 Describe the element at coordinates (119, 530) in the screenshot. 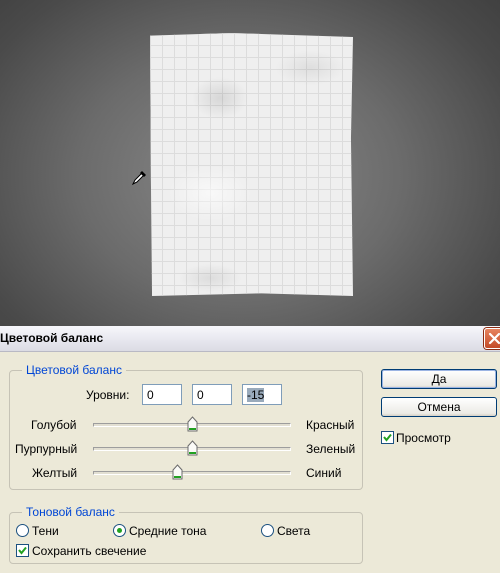

I see `midtones-radio` at that location.